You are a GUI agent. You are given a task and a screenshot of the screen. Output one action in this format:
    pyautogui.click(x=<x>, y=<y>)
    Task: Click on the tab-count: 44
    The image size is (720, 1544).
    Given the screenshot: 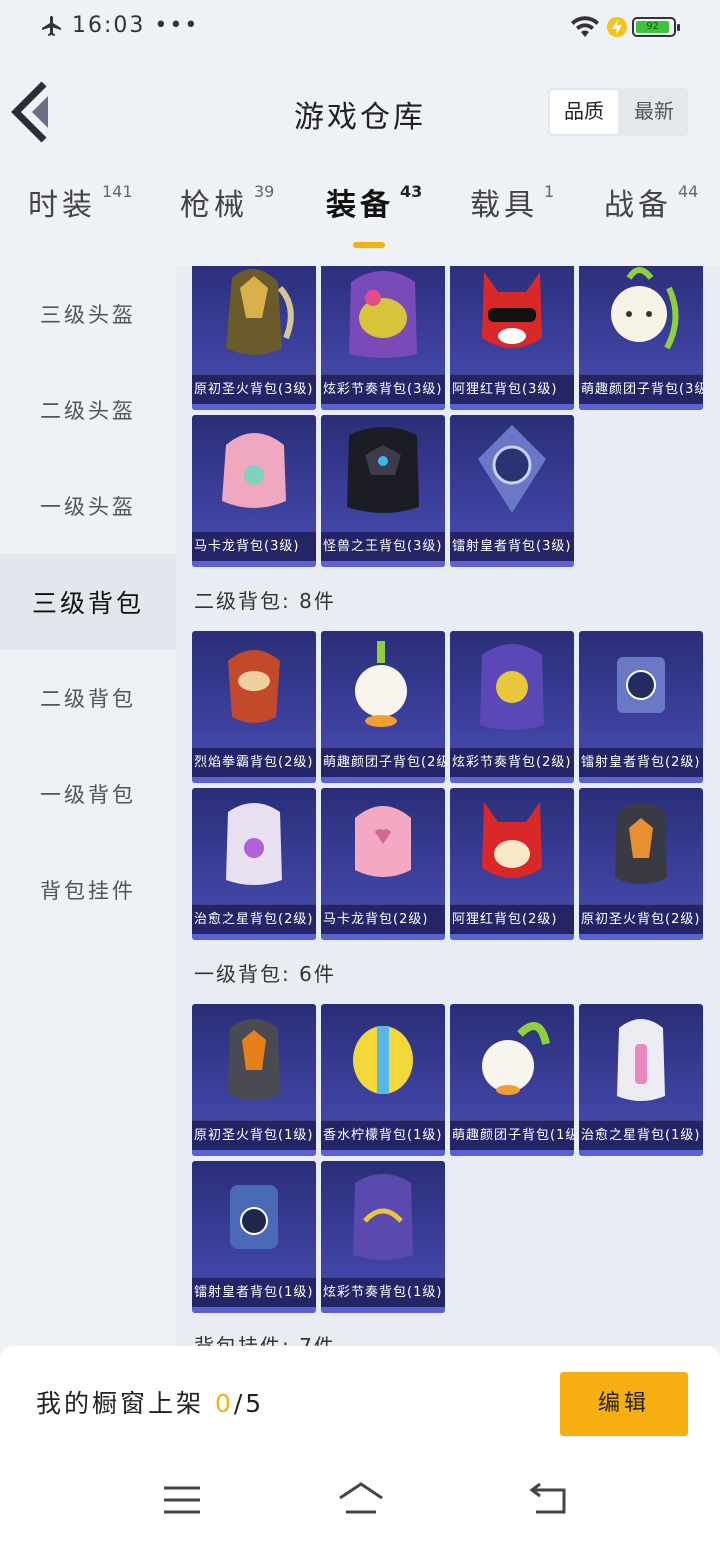 What is the action you would take?
    pyautogui.click(x=688, y=191)
    